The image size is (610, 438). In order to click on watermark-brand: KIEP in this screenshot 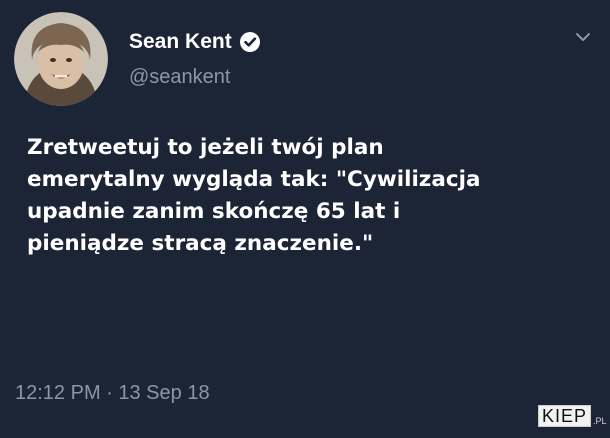, I will do `click(565, 416)`.